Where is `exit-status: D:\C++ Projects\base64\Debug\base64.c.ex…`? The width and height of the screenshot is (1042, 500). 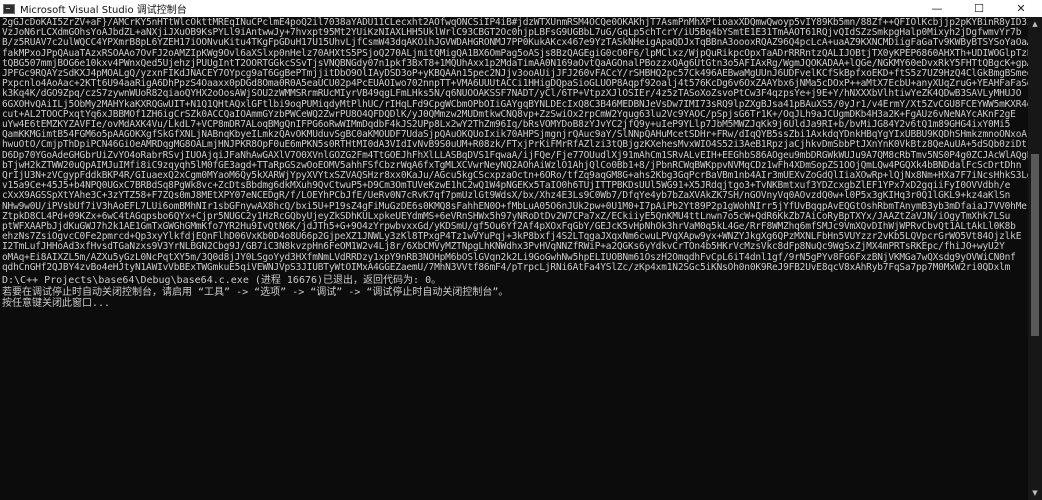 exit-status: D:\C++ Projects\base64\Debug\base64.c.ex… is located at coordinates (515, 292).